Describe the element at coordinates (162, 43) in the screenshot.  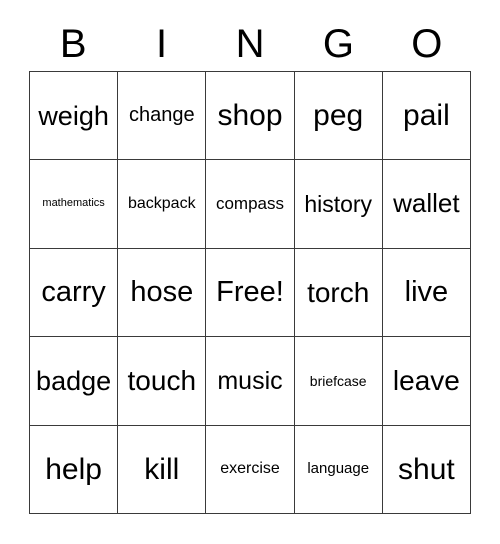
I see `bingo-header-letter-i: I` at that location.